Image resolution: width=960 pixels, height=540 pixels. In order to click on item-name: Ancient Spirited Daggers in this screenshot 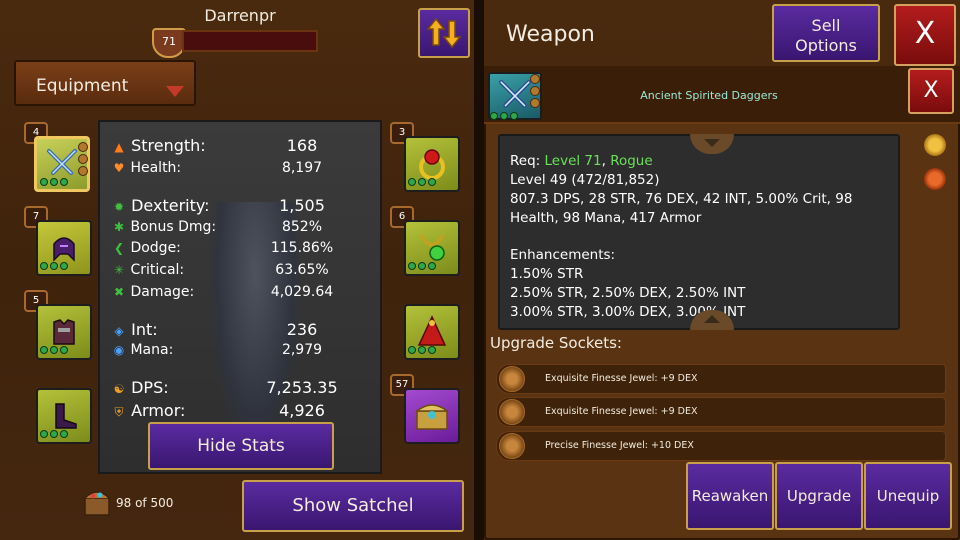, I will do `click(709, 95)`.